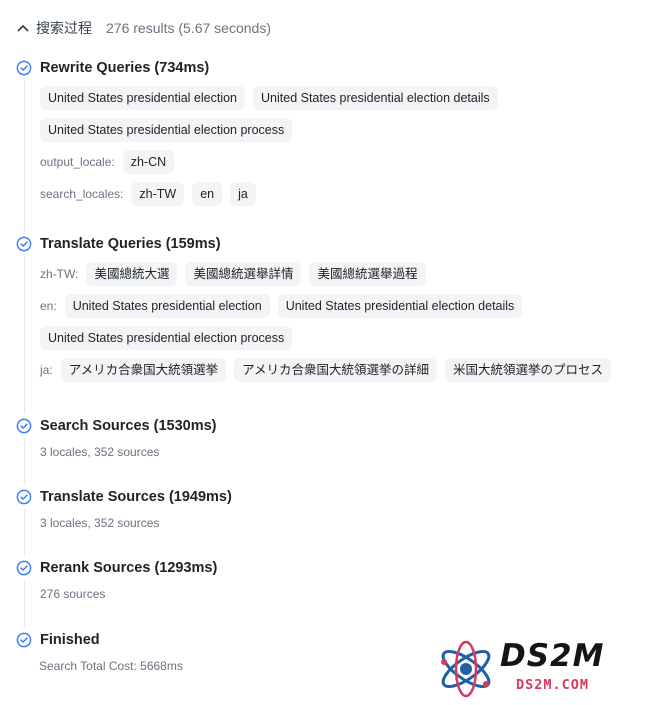  What do you see at coordinates (466, 669) in the screenshot?
I see `atom-icon` at bounding box center [466, 669].